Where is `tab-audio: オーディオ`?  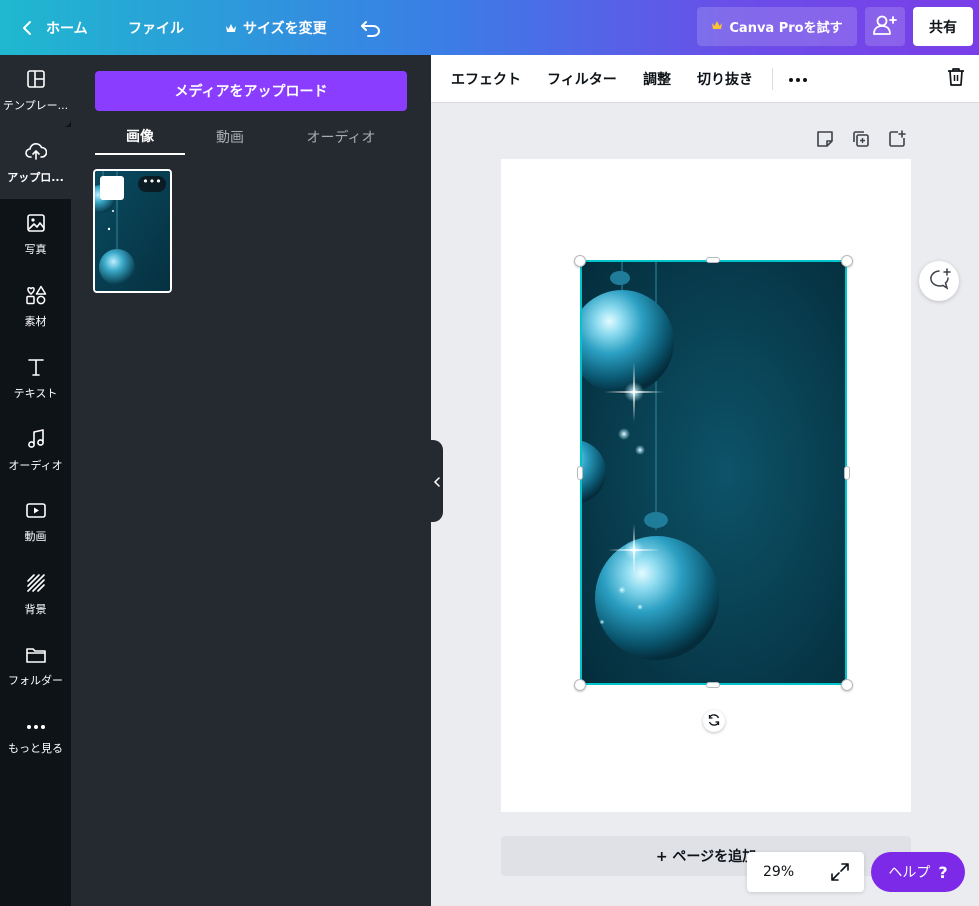
tab-audio: オーディオ is located at coordinates (341, 137).